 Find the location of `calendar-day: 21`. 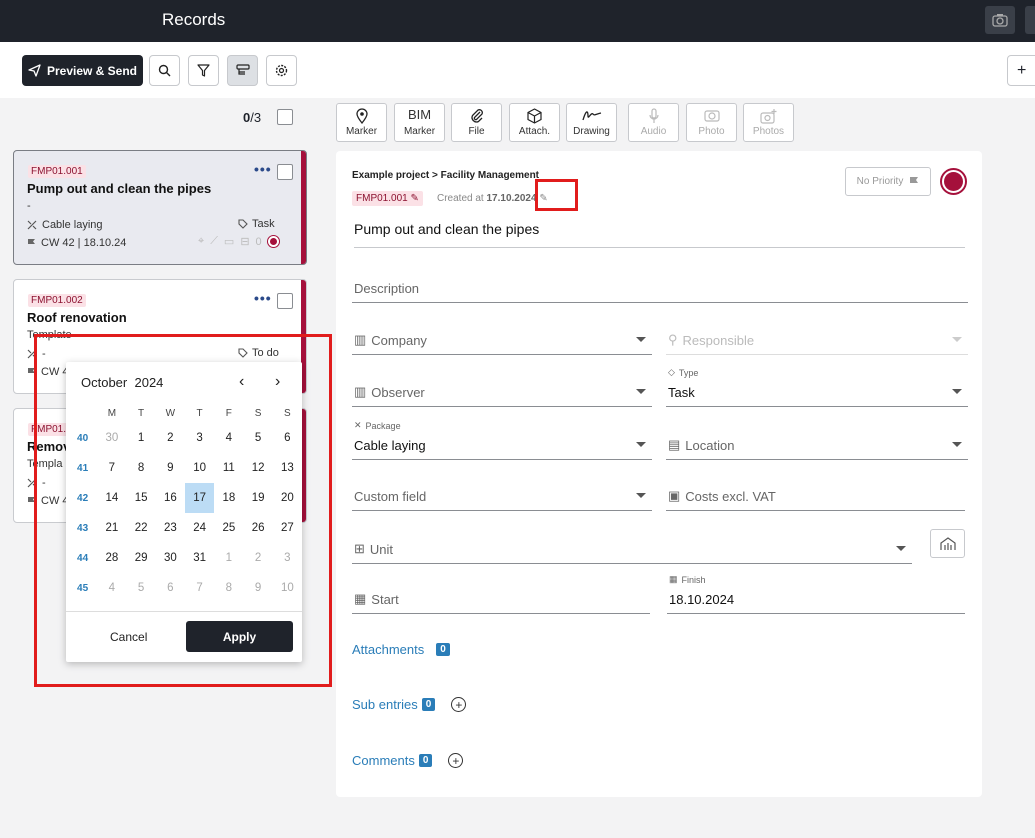

calendar-day: 21 is located at coordinates (111, 528).